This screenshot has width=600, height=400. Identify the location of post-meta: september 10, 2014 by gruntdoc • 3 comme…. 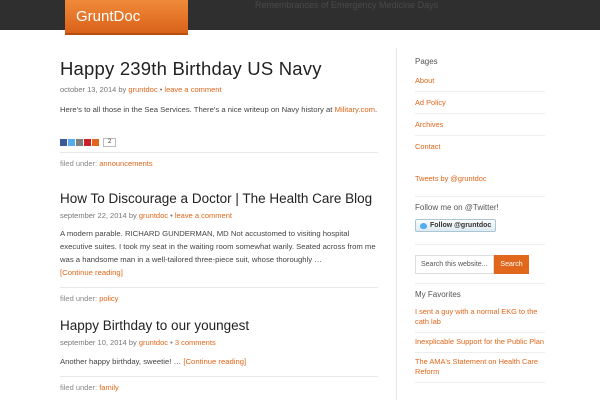
(219, 343).